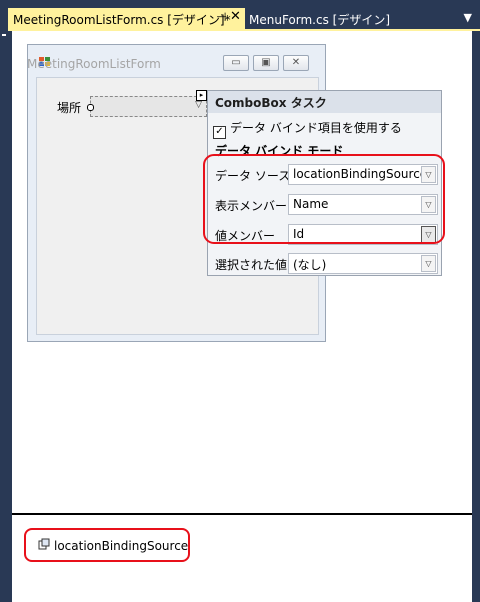 The image size is (480, 602). I want to click on tab-meetingroomlistform-design: MeetingRoomListForm.cs [デザイン]* ⊣ ✕, so click(126, 18).